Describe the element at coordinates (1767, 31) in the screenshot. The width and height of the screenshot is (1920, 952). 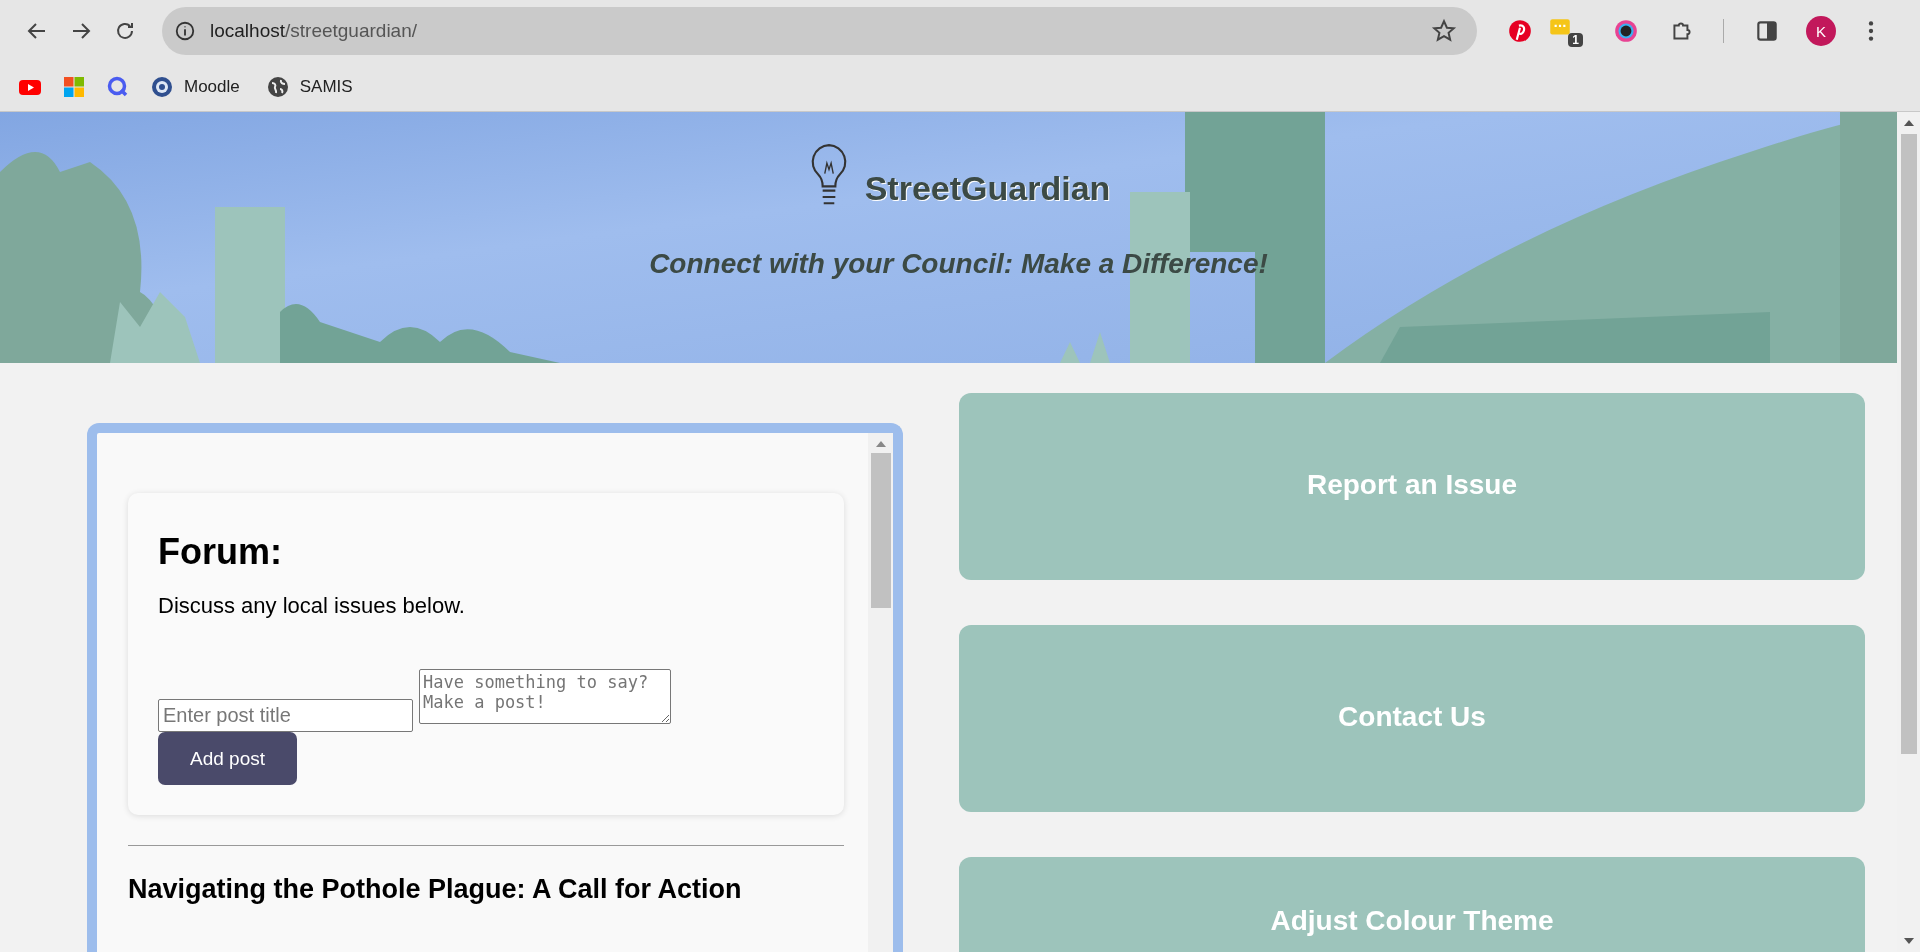
I see `side-panel-icon` at that location.